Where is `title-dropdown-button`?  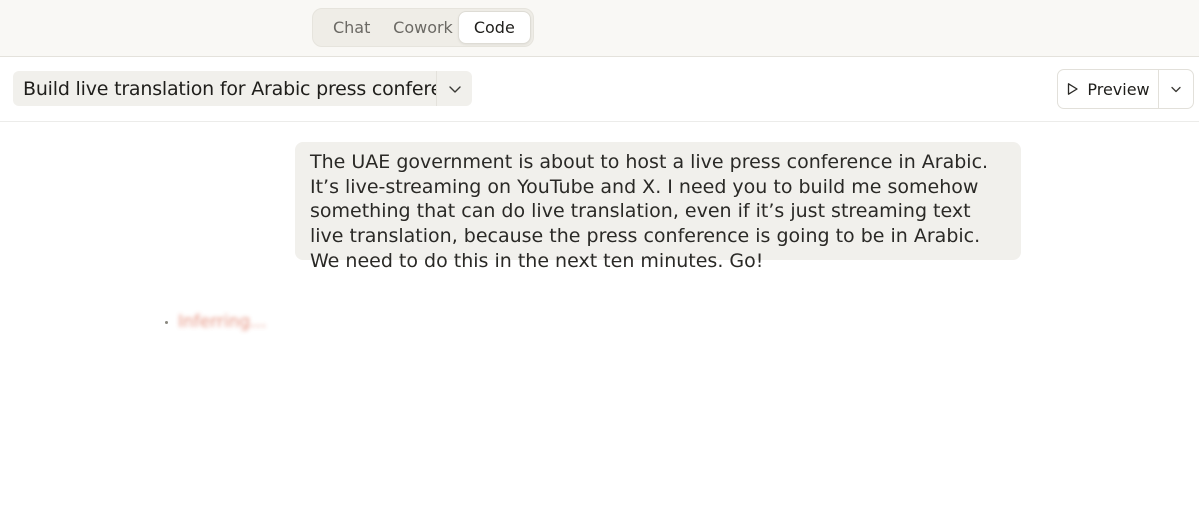
title-dropdown-button is located at coordinates (454, 88).